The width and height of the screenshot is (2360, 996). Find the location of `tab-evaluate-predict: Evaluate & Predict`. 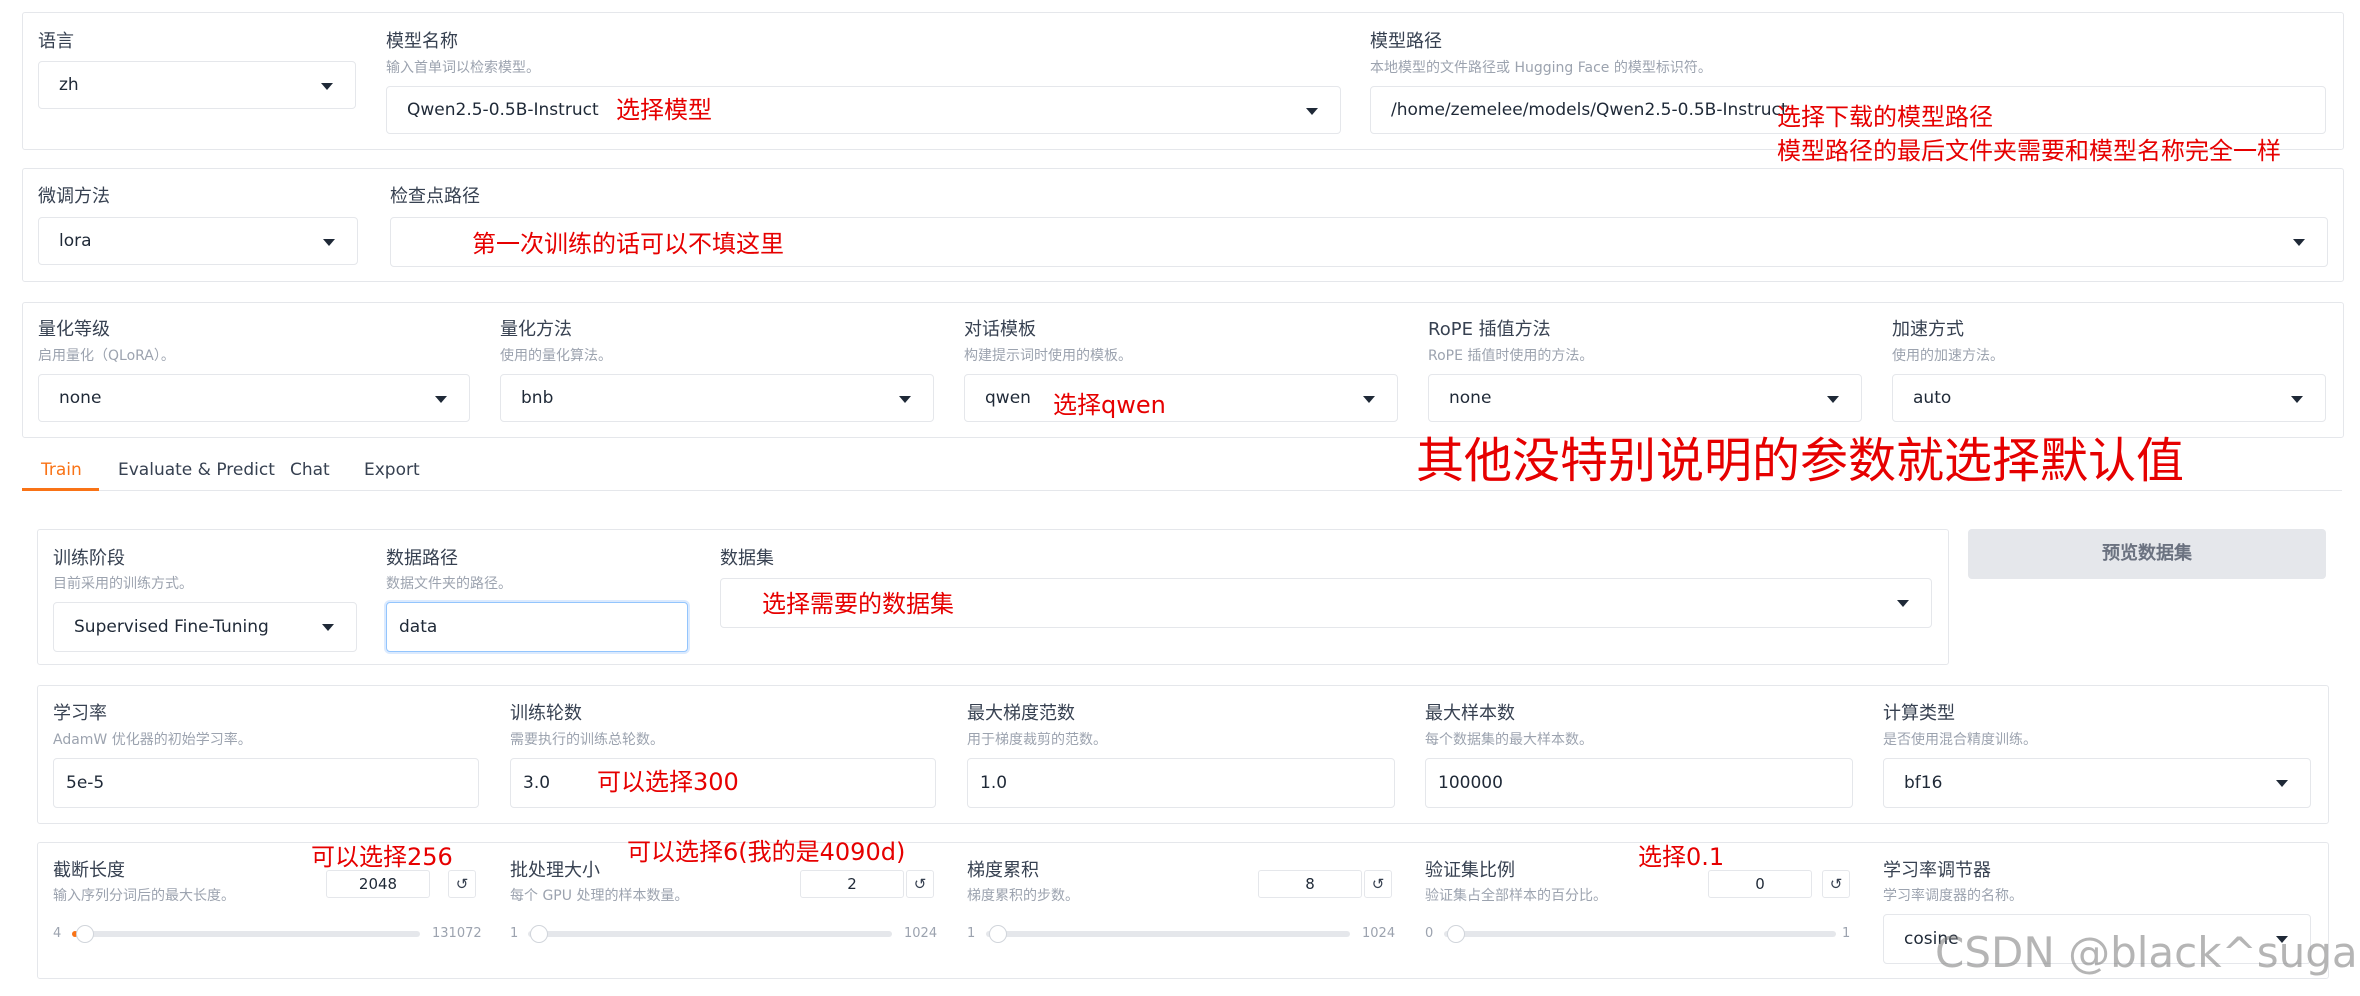

tab-evaluate-predict: Evaluate & Predict is located at coordinates (196, 470).